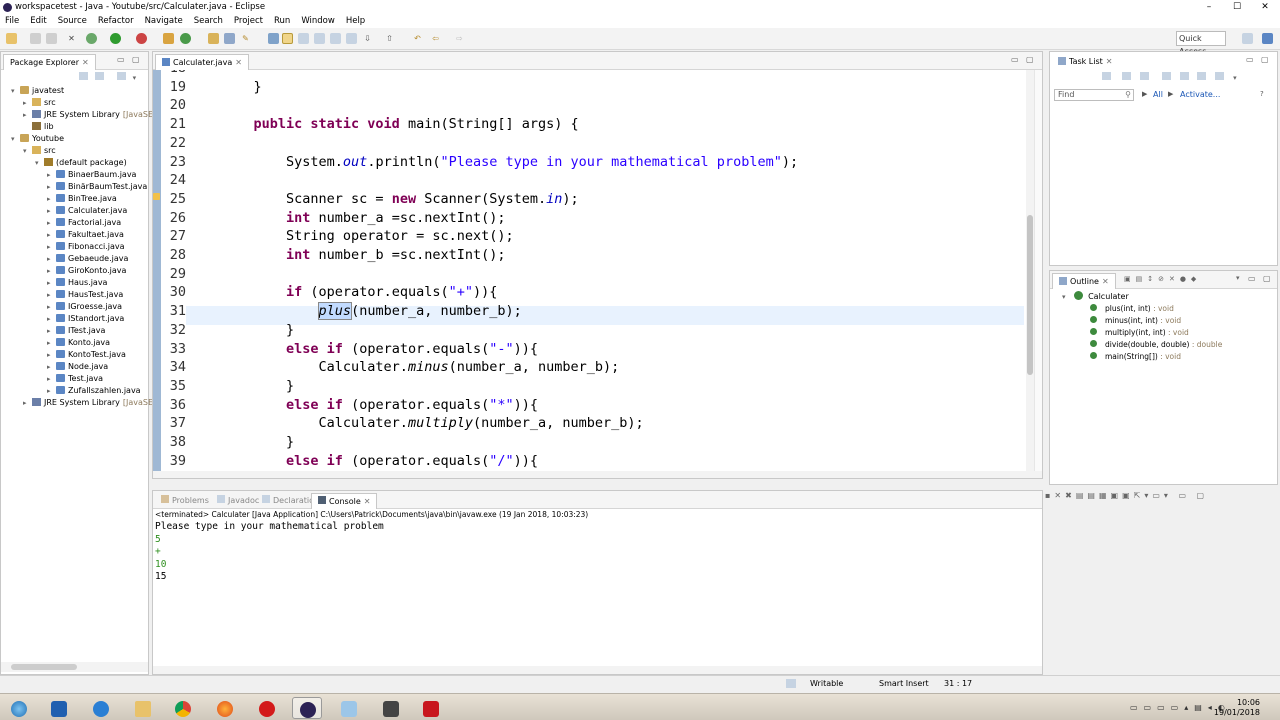  Describe the element at coordinates (19, 708) in the screenshot. I see `start-button` at that location.